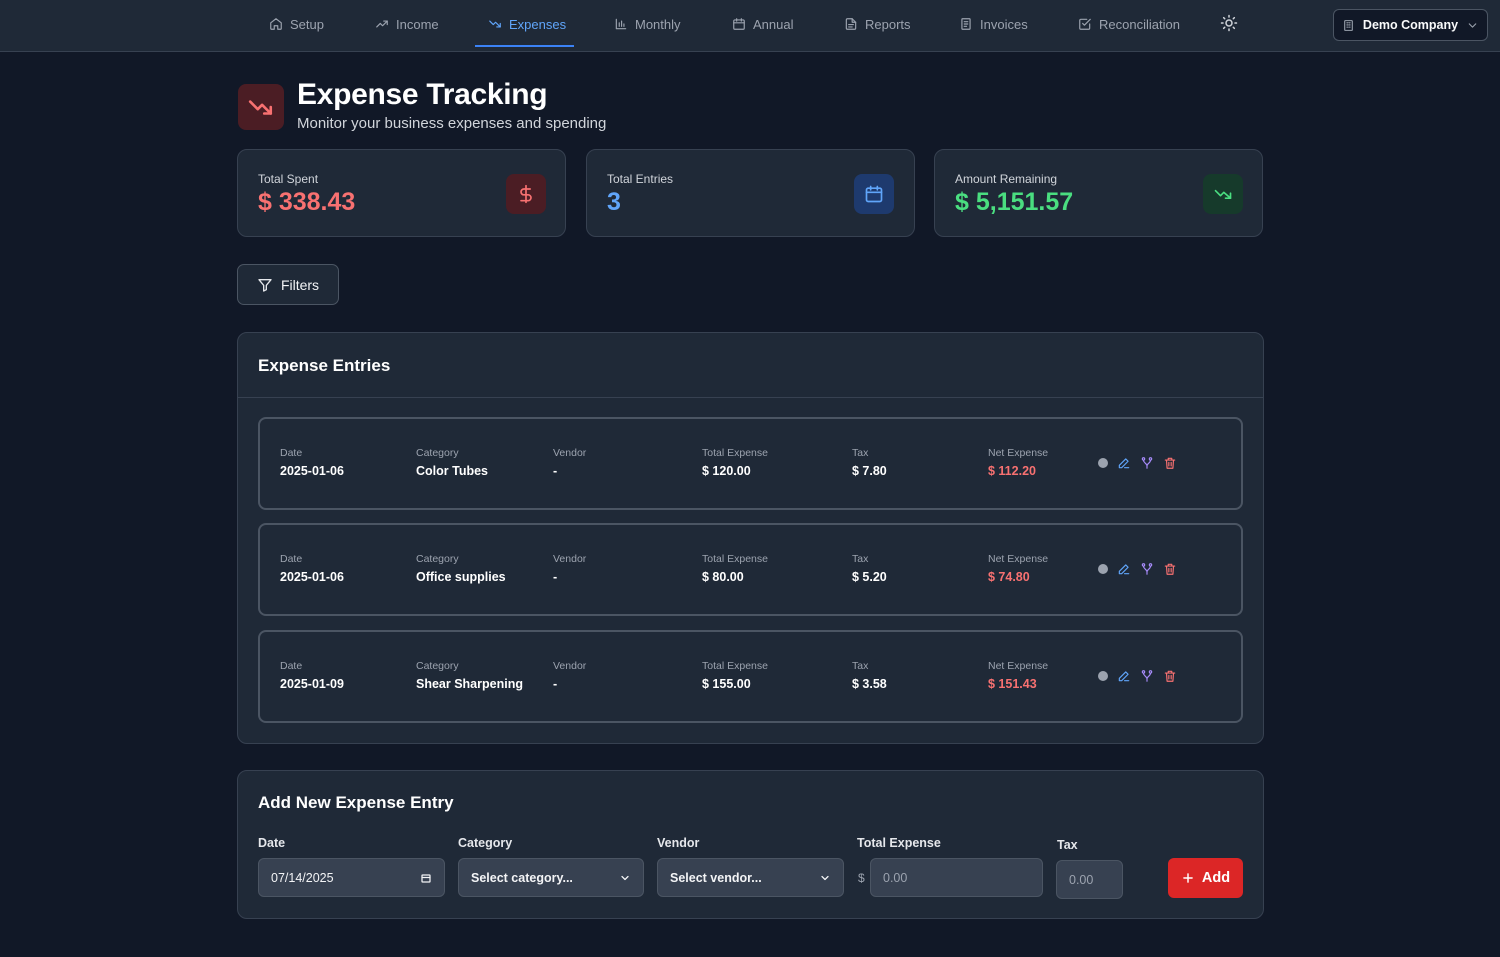 The width and height of the screenshot is (1500, 957). I want to click on home-icon, so click(276, 24).